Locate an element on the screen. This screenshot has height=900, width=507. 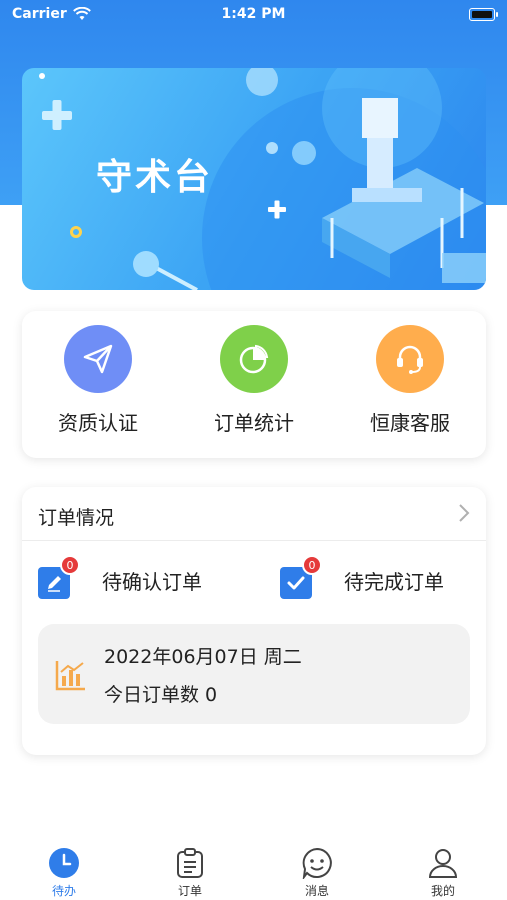
pending-confirm-label: 待确认订单 is located at coordinates (152, 581).